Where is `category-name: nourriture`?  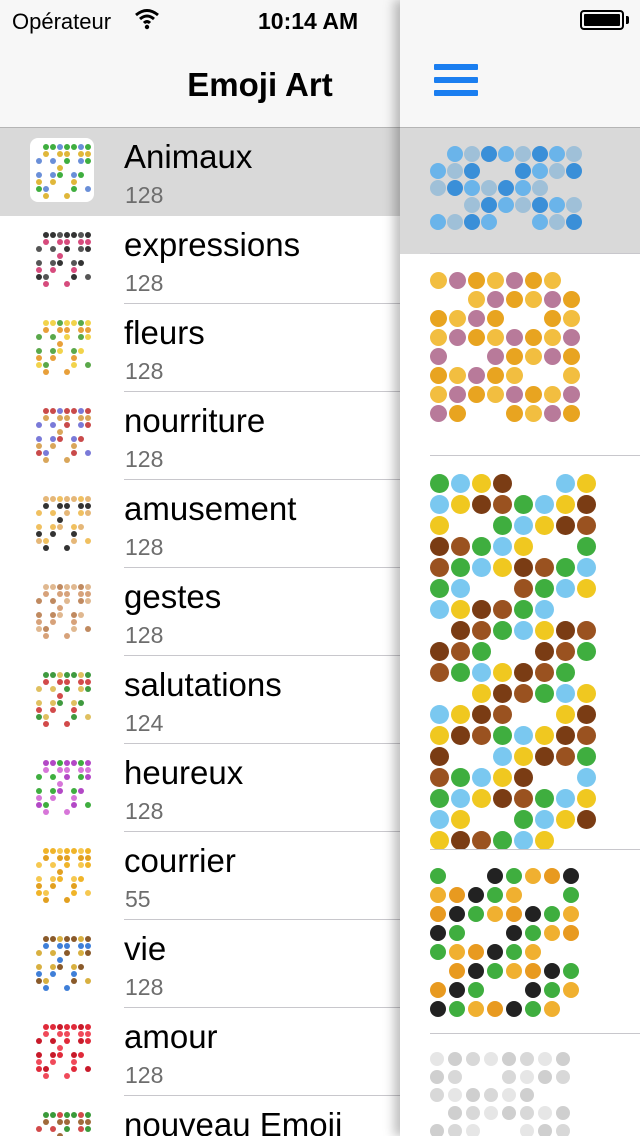
category-name: nourriture is located at coordinates (195, 420).